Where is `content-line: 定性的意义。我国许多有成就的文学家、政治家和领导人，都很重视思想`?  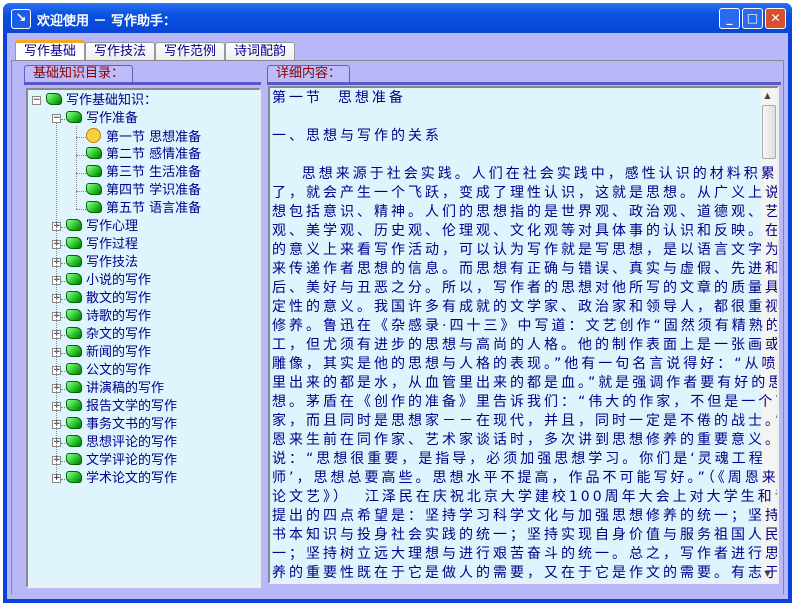
content-line: 定性的意义。我国许多有成就的文学家、政治家和领导人，都很重视思想 is located at coordinates (525, 307).